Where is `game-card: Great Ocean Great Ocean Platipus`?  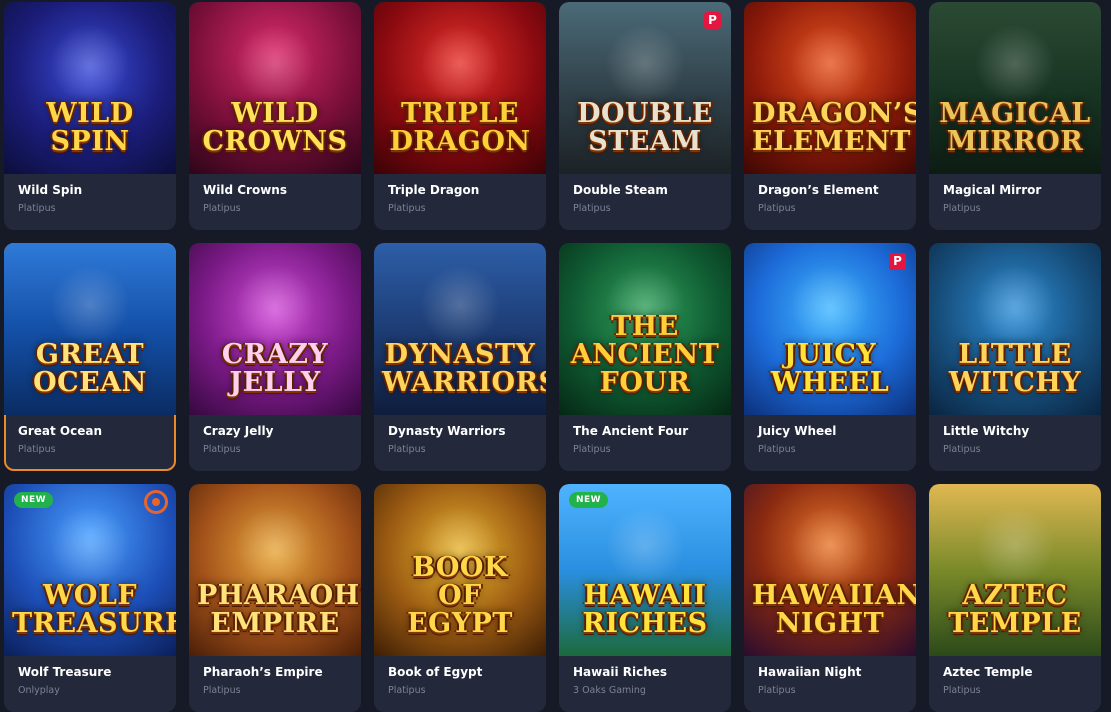 game-card: Great Ocean Great Ocean Platipus is located at coordinates (90, 357).